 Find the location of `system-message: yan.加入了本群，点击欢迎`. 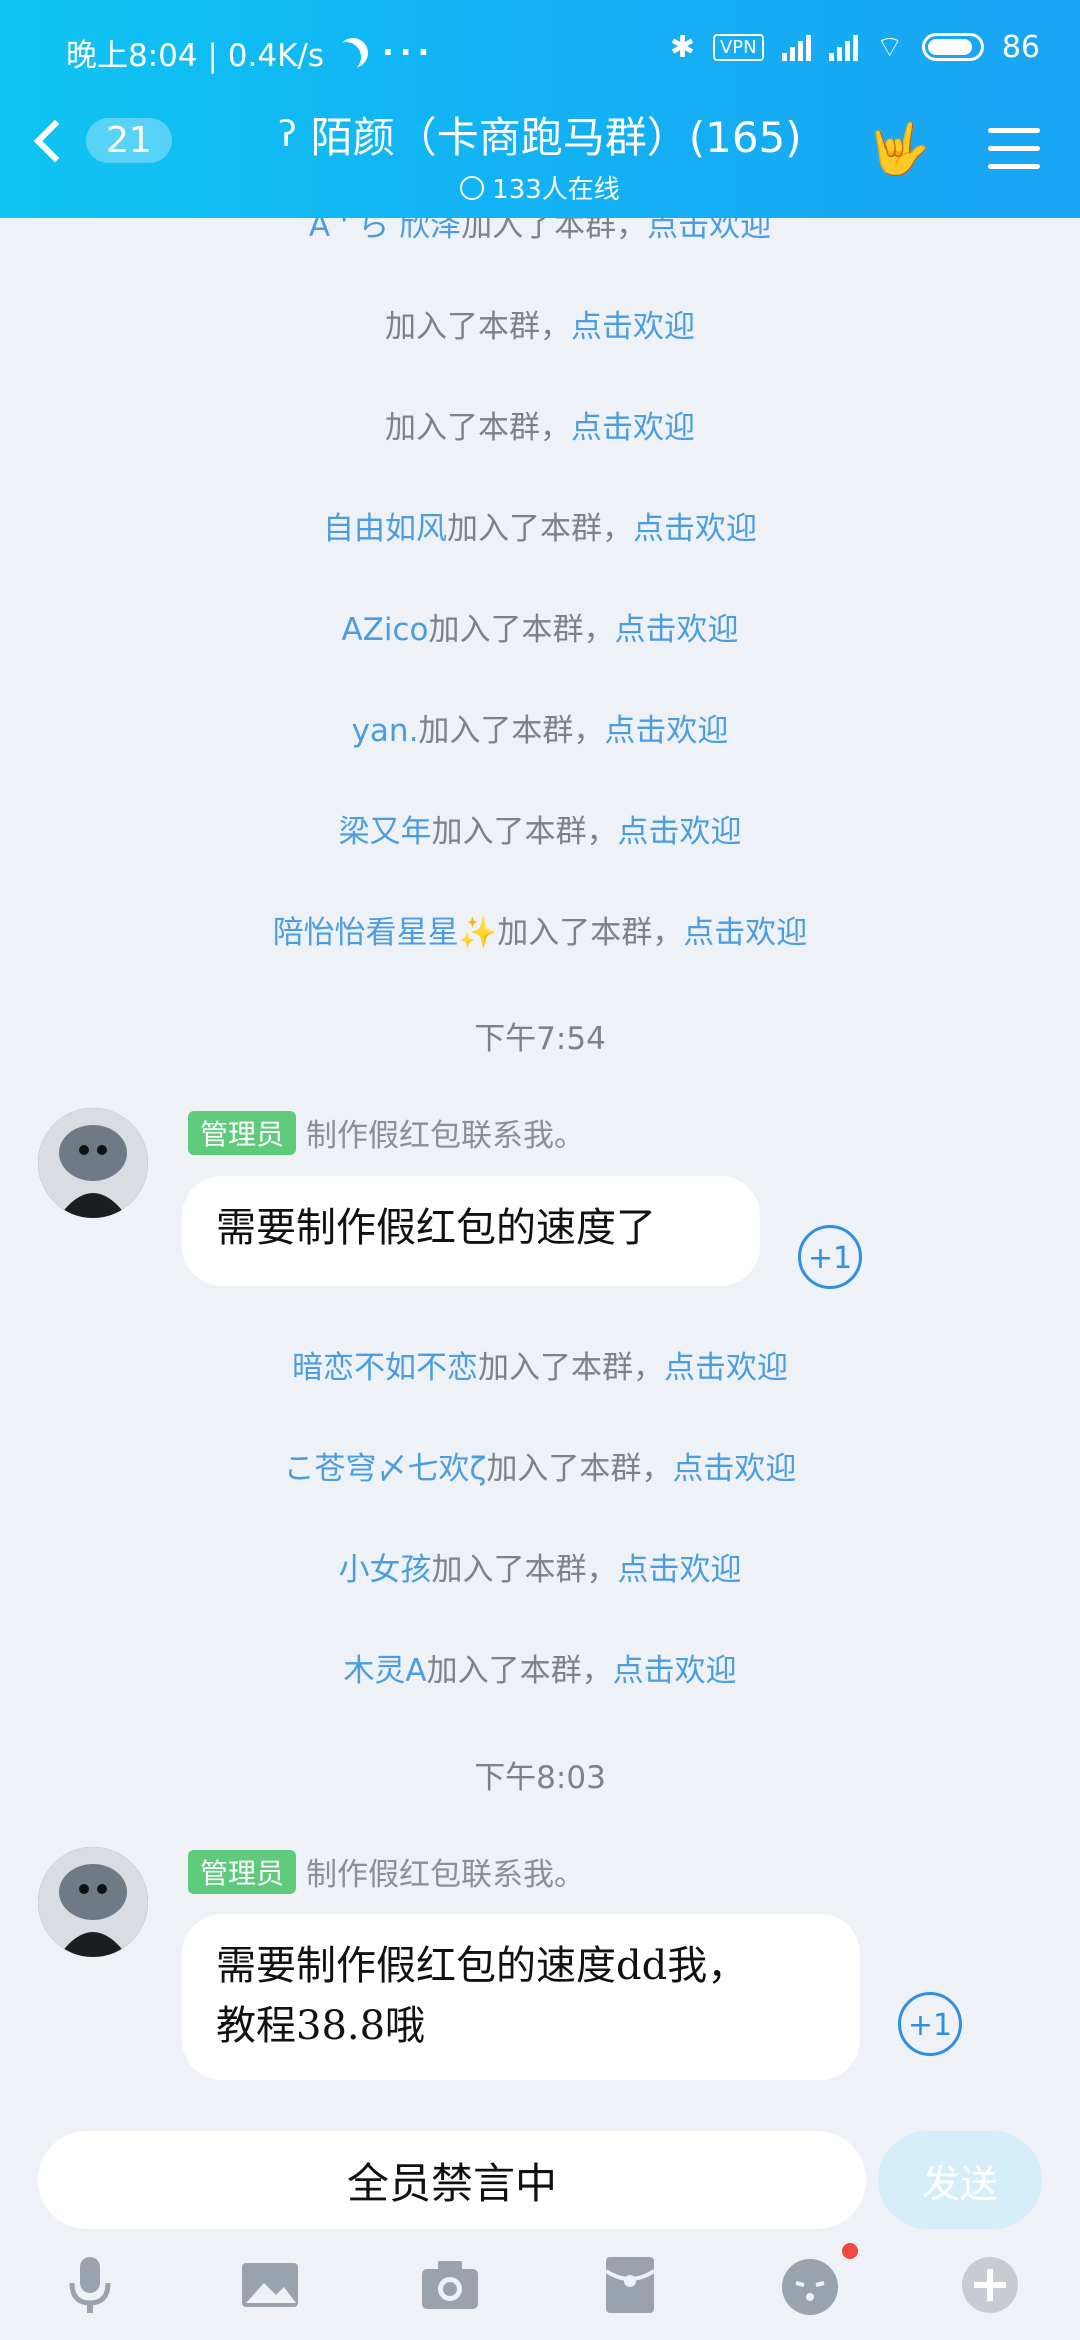

system-message: yan.加入了本群，点击欢迎 is located at coordinates (540, 731).